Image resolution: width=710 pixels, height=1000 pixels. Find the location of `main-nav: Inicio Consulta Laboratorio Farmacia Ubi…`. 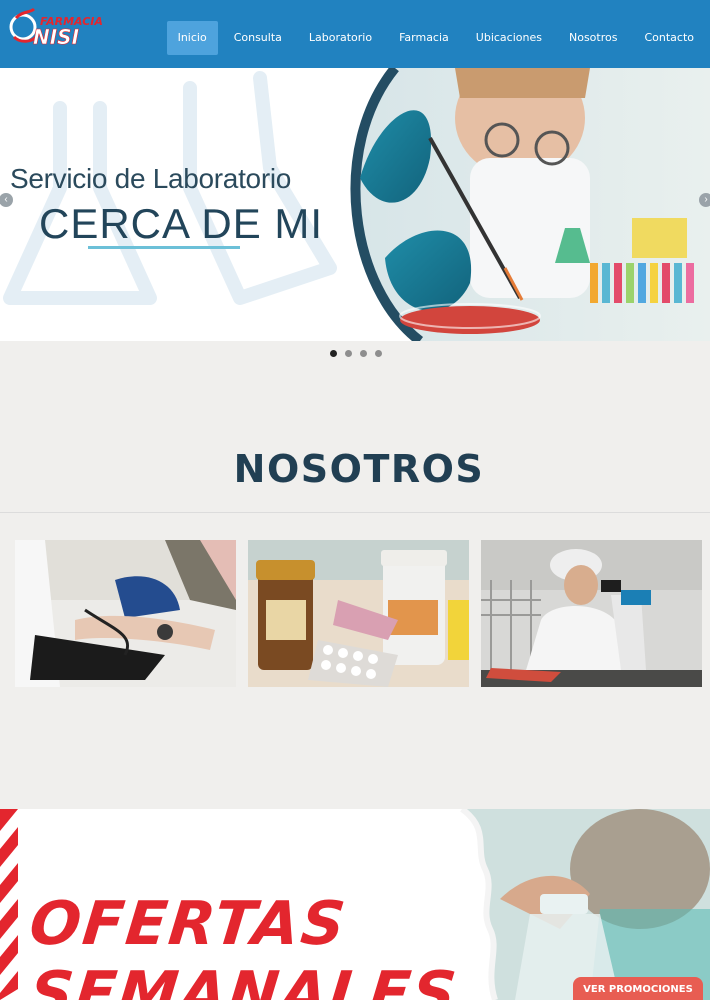

main-nav: Inicio Consulta Laboratorio Farmacia Ubi… is located at coordinates (433, 38).